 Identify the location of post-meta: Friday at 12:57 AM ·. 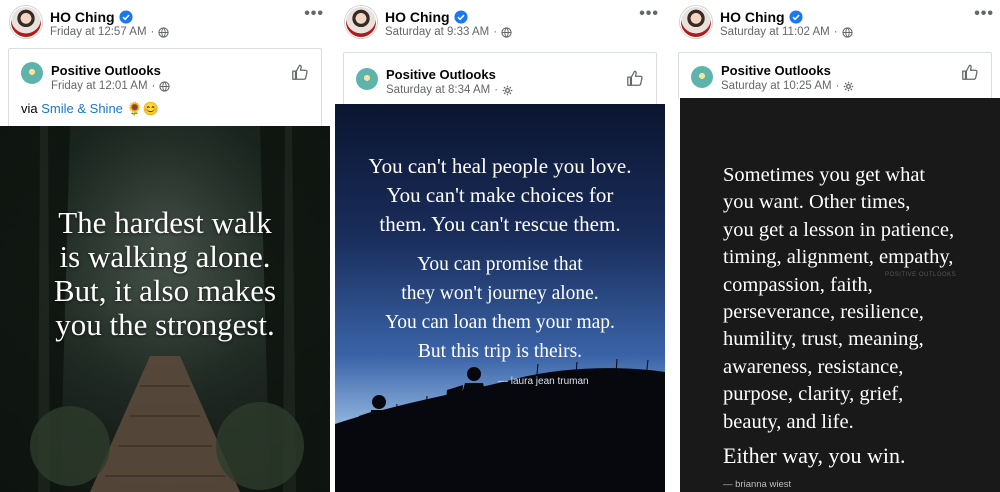
(110, 32).